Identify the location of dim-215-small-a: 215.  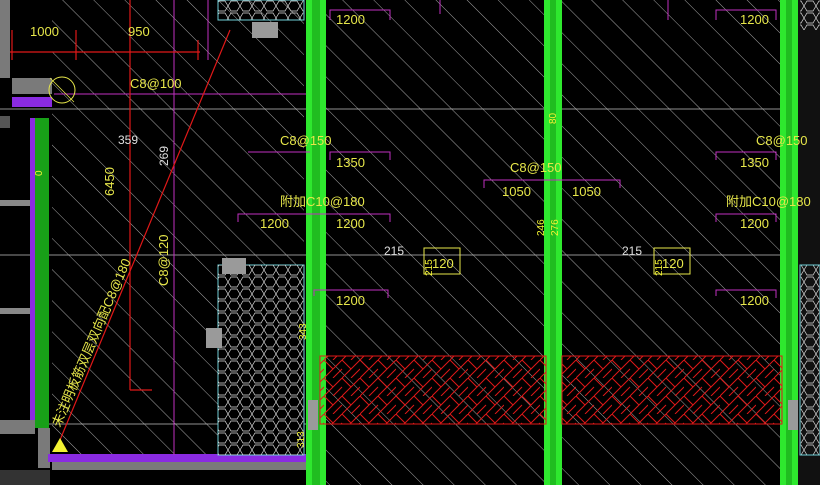
(429, 267).